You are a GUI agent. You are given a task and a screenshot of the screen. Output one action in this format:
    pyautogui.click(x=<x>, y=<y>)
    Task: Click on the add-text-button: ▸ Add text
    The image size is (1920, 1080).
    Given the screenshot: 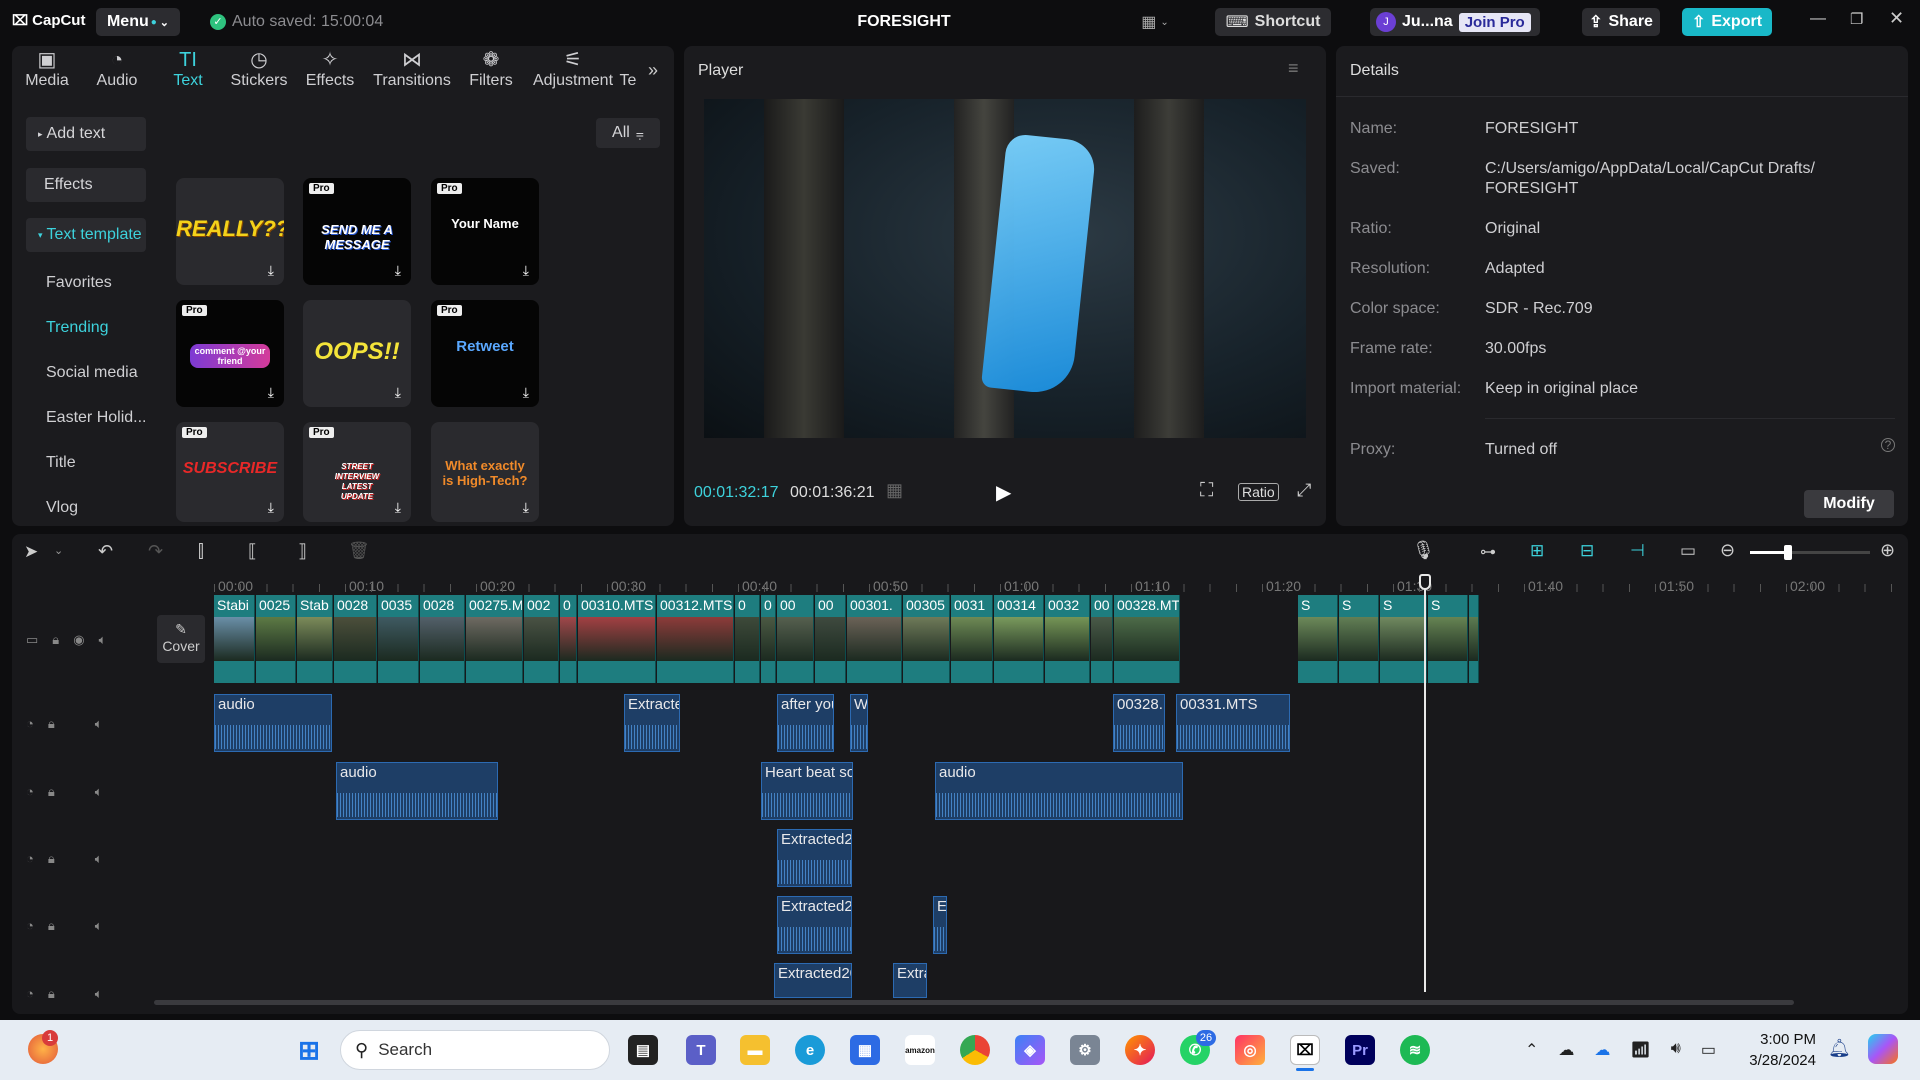 What is the action you would take?
    pyautogui.click(x=86, y=134)
    